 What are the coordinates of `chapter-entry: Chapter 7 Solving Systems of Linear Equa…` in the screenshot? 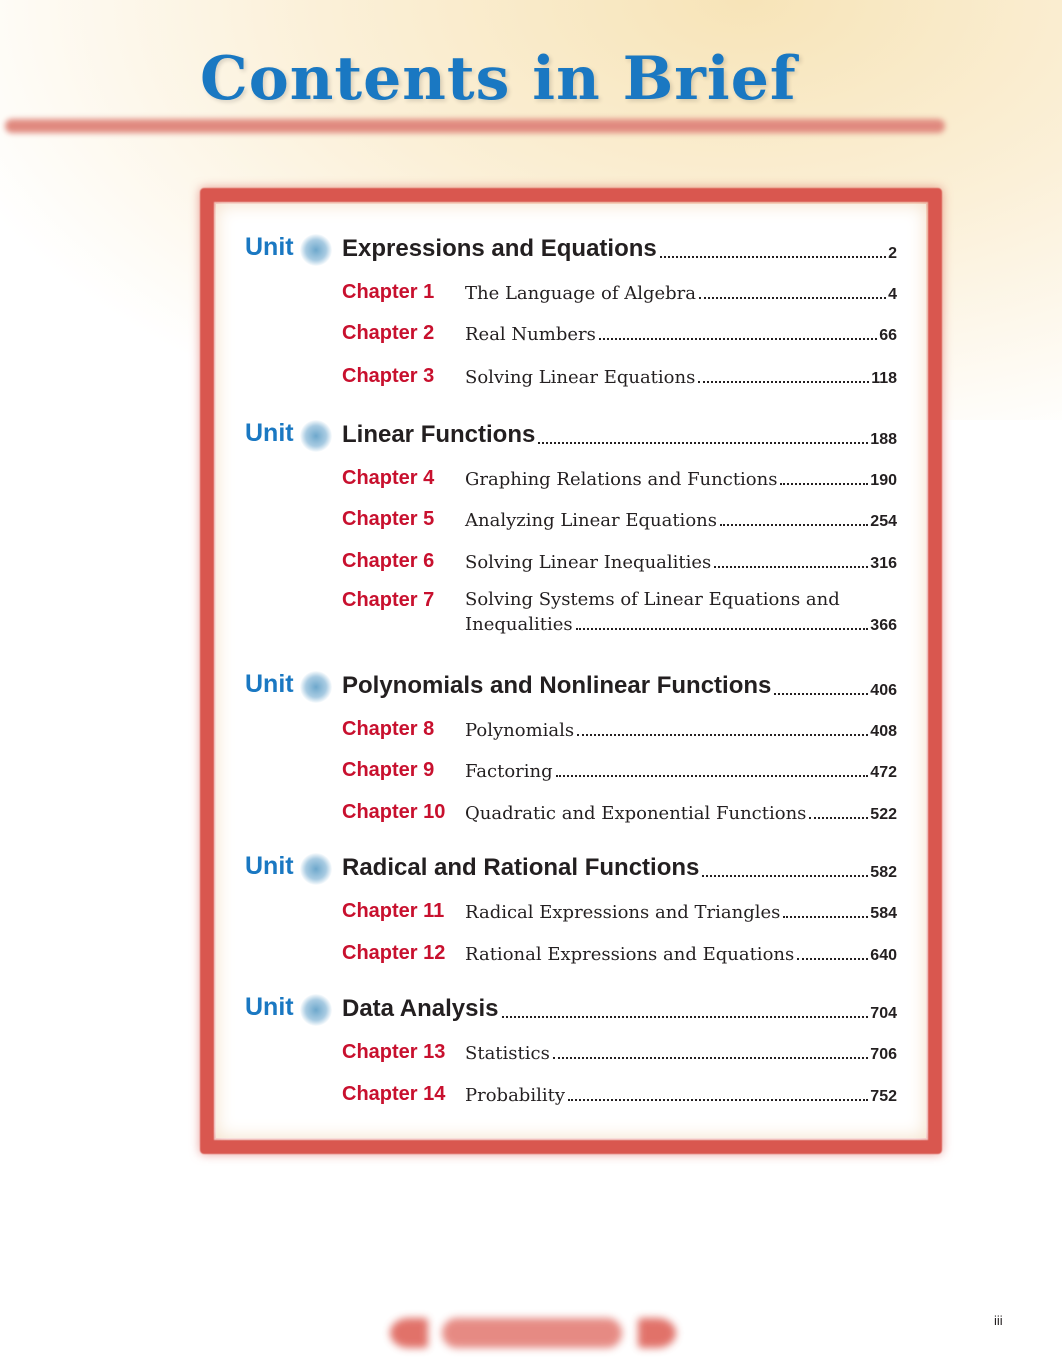 It's located at (619, 615).